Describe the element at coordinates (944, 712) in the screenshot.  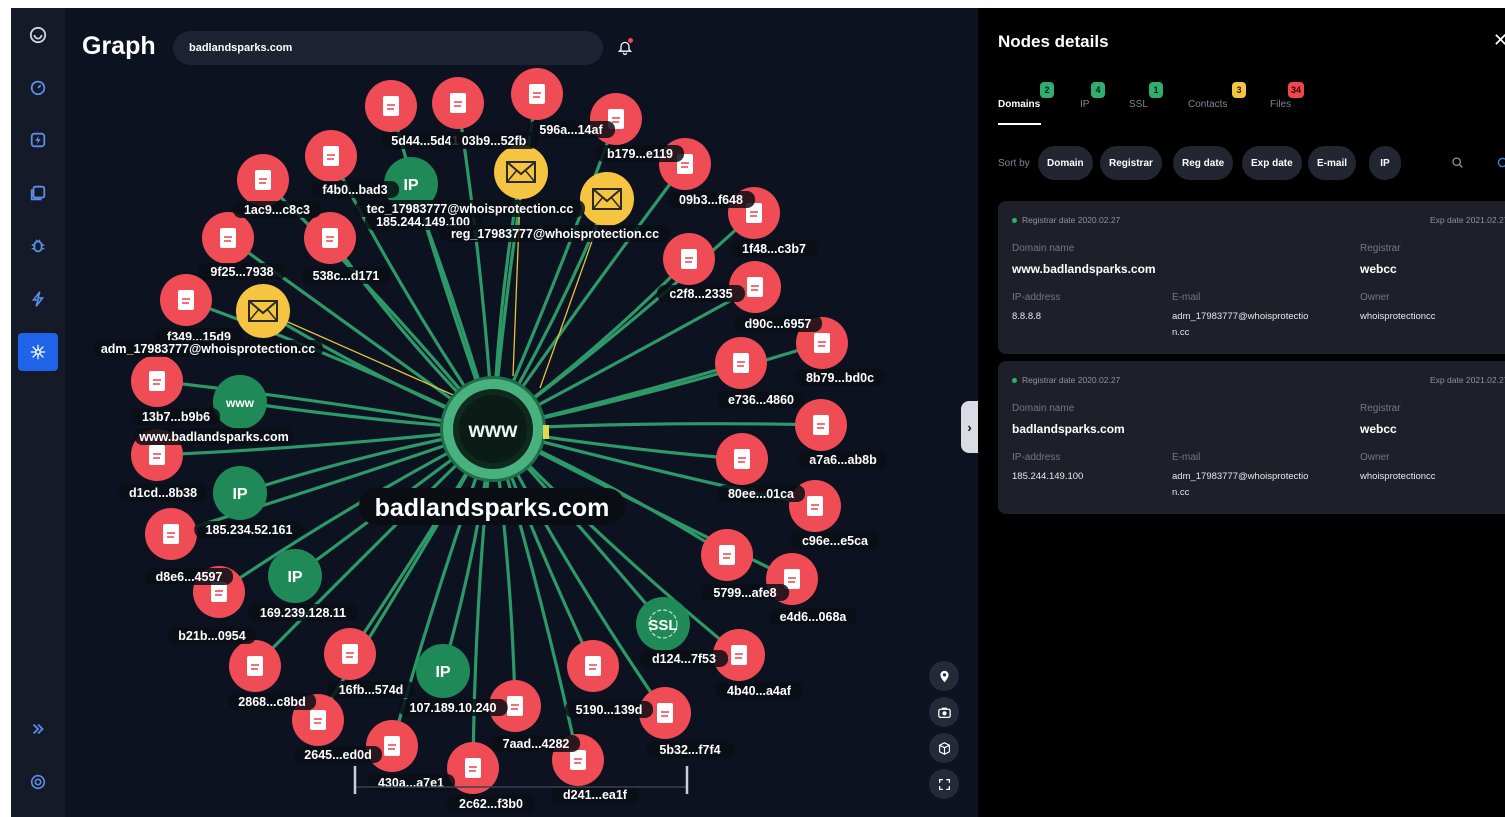
I see `screenshot-button` at that location.